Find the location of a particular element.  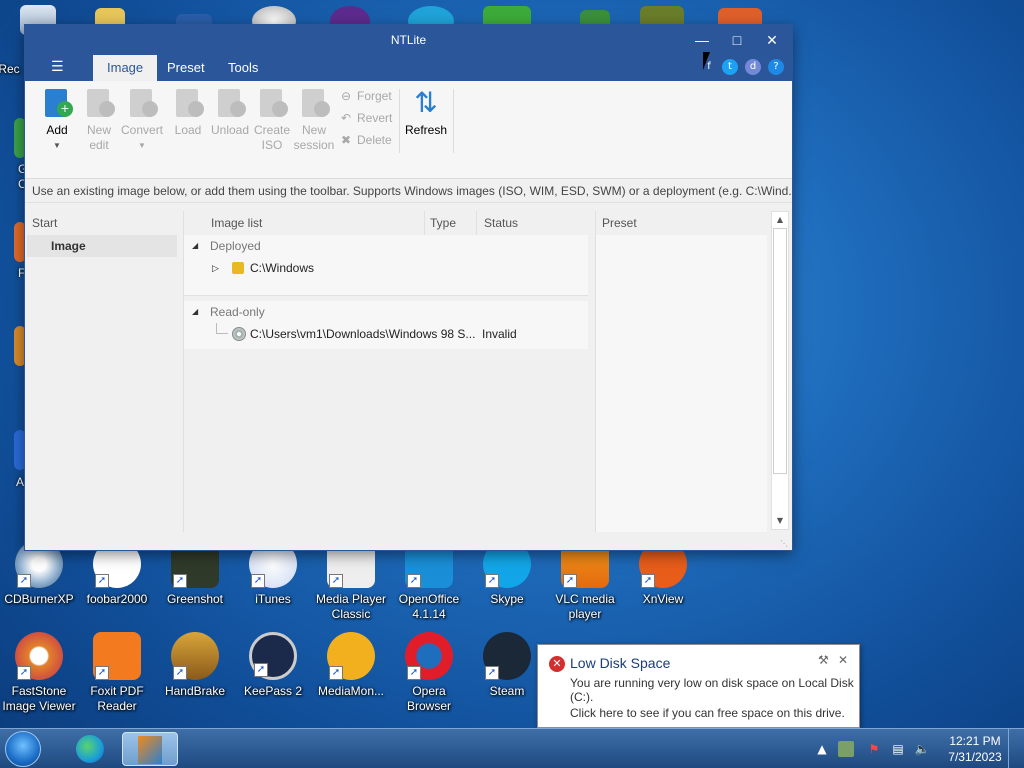

group-deployed: ◢ Deployed ▷ C:\Windows is located at coordinates (386, 265).